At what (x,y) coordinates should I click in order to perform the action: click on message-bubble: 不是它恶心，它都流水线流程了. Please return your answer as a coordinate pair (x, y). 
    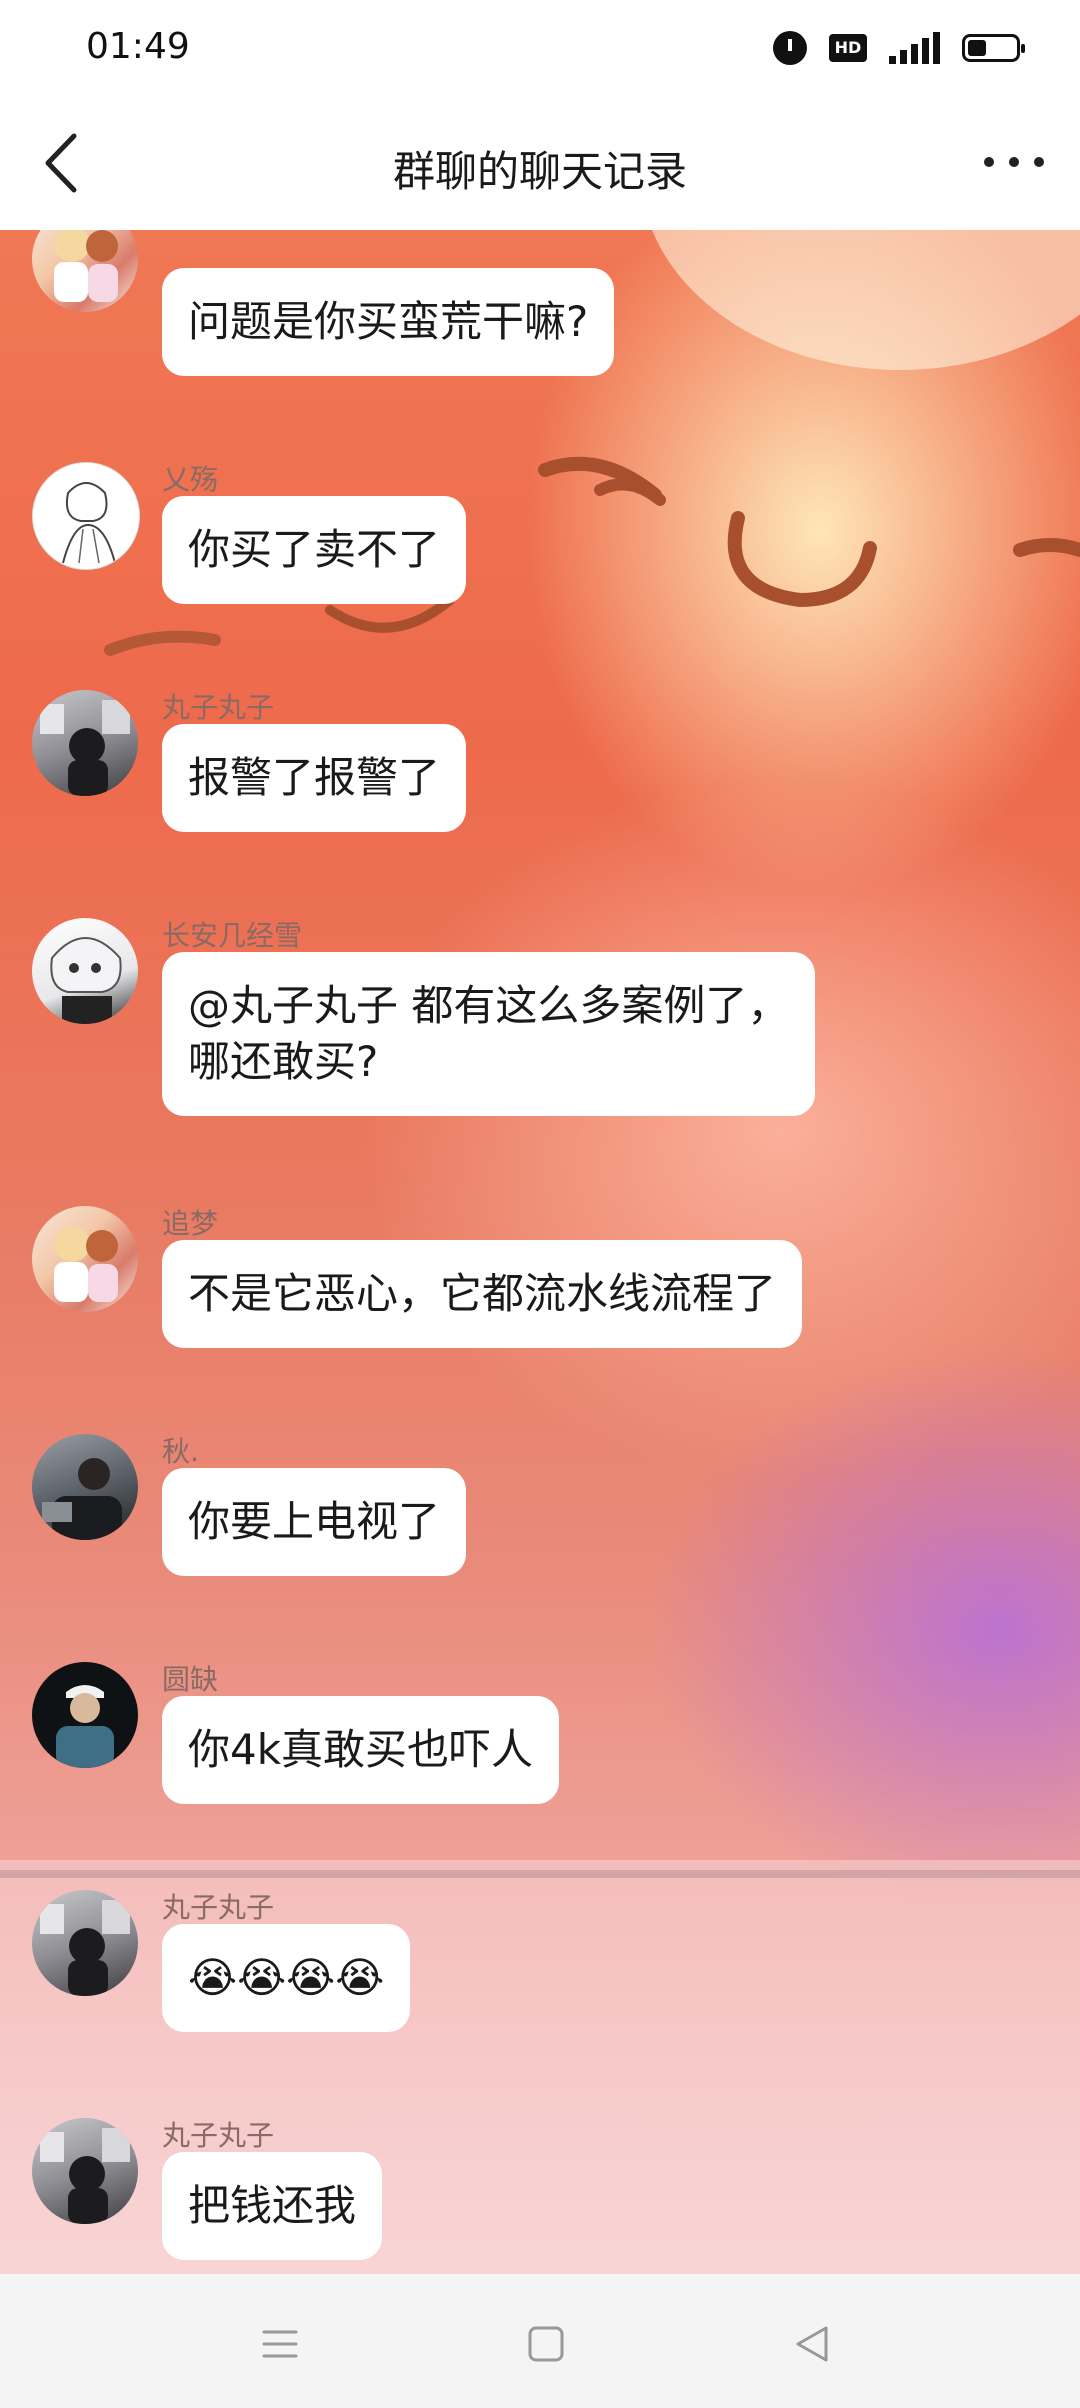
    Looking at the image, I should click on (482, 1294).